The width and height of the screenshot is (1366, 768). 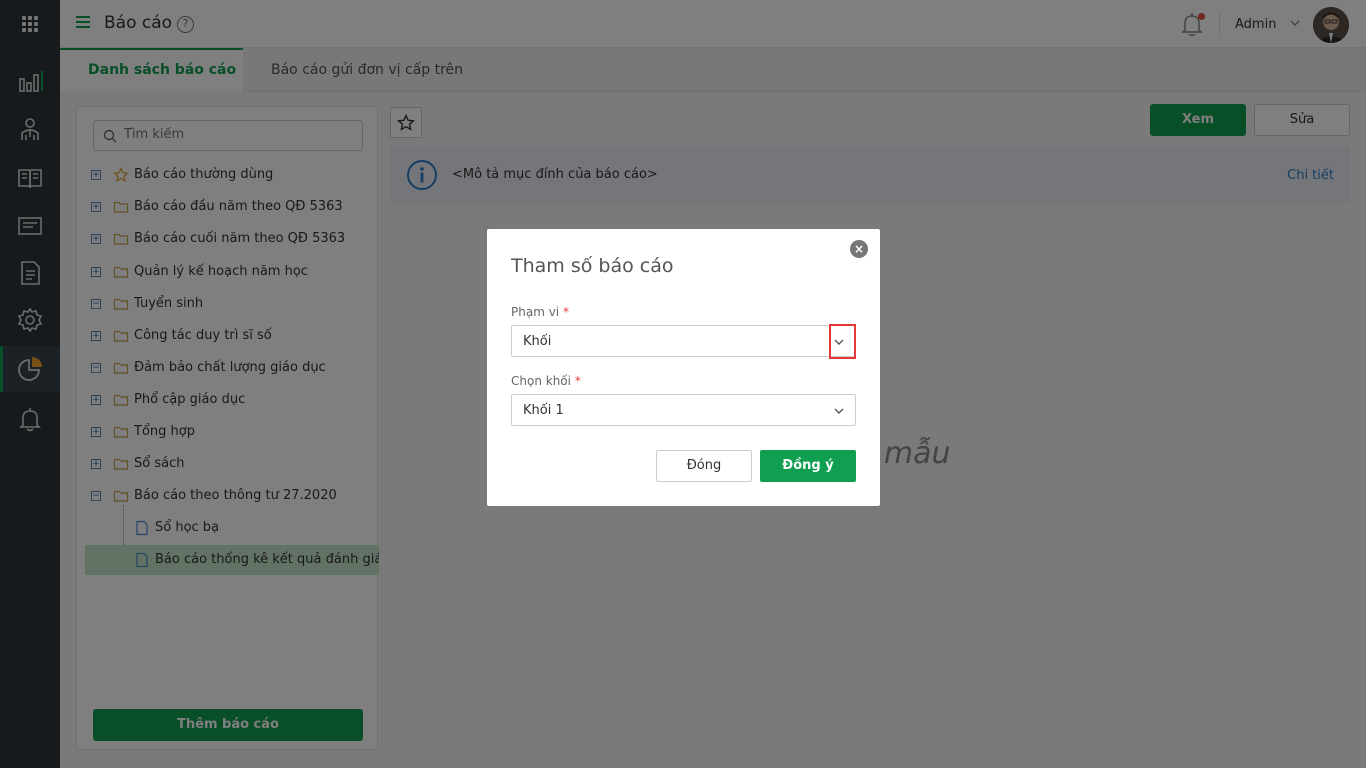 What do you see at coordinates (842, 341) in the screenshot?
I see `dropdown-highlight-box` at bounding box center [842, 341].